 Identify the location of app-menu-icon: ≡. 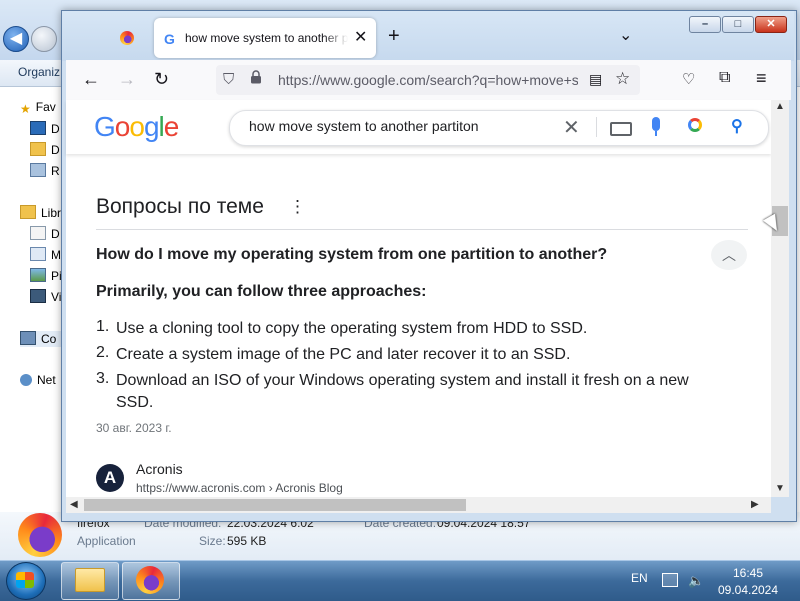
(761, 78).